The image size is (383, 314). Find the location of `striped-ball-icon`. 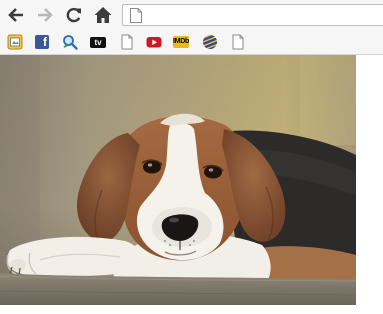

striped-ball-icon is located at coordinates (210, 42).